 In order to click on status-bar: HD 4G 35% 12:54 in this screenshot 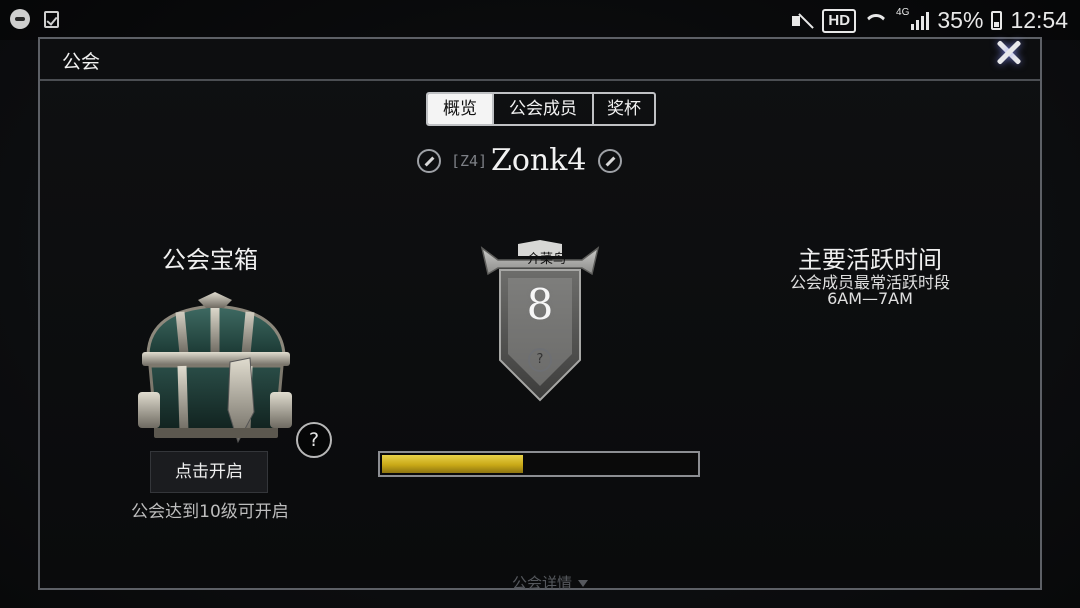, I will do `click(540, 20)`.